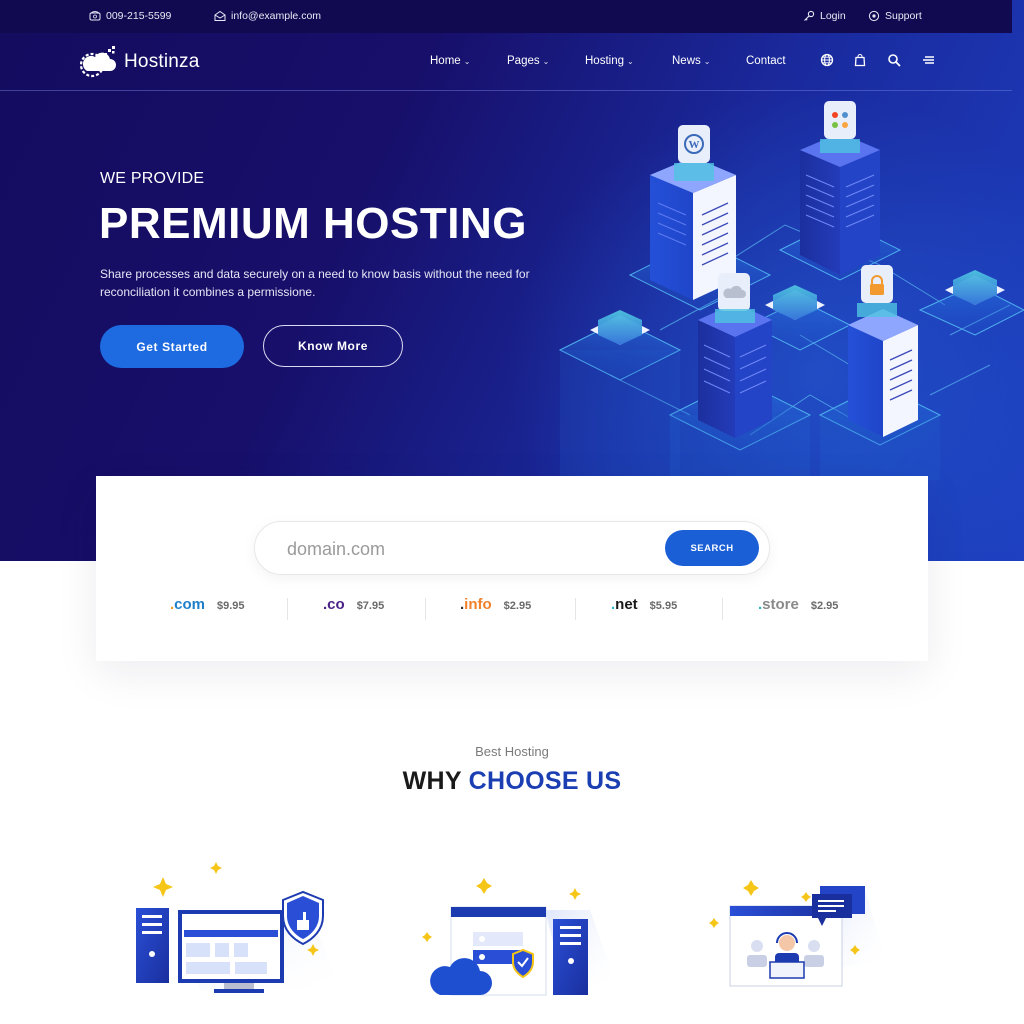 Image resolution: width=1024 pixels, height=1024 pixels. What do you see at coordinates (874, 16) in the screenshot?
I see `support-icon` at bounding box center [874, 16].